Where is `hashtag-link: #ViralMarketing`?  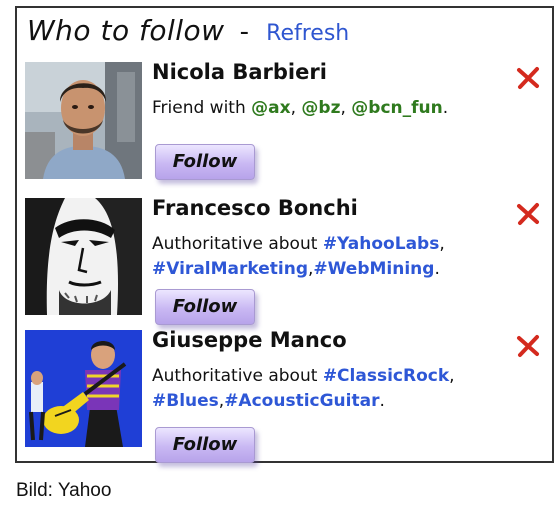
hashtag-link: #ViralMarketing is located at coordinates (230, 269).